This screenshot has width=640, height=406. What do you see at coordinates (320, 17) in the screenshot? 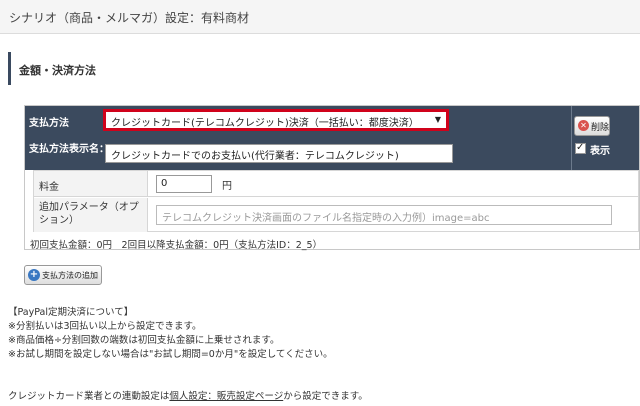
I see `page-header: シナリオ（商品・メルマガ）設定：有料商材` at bounding box center [320, 17].